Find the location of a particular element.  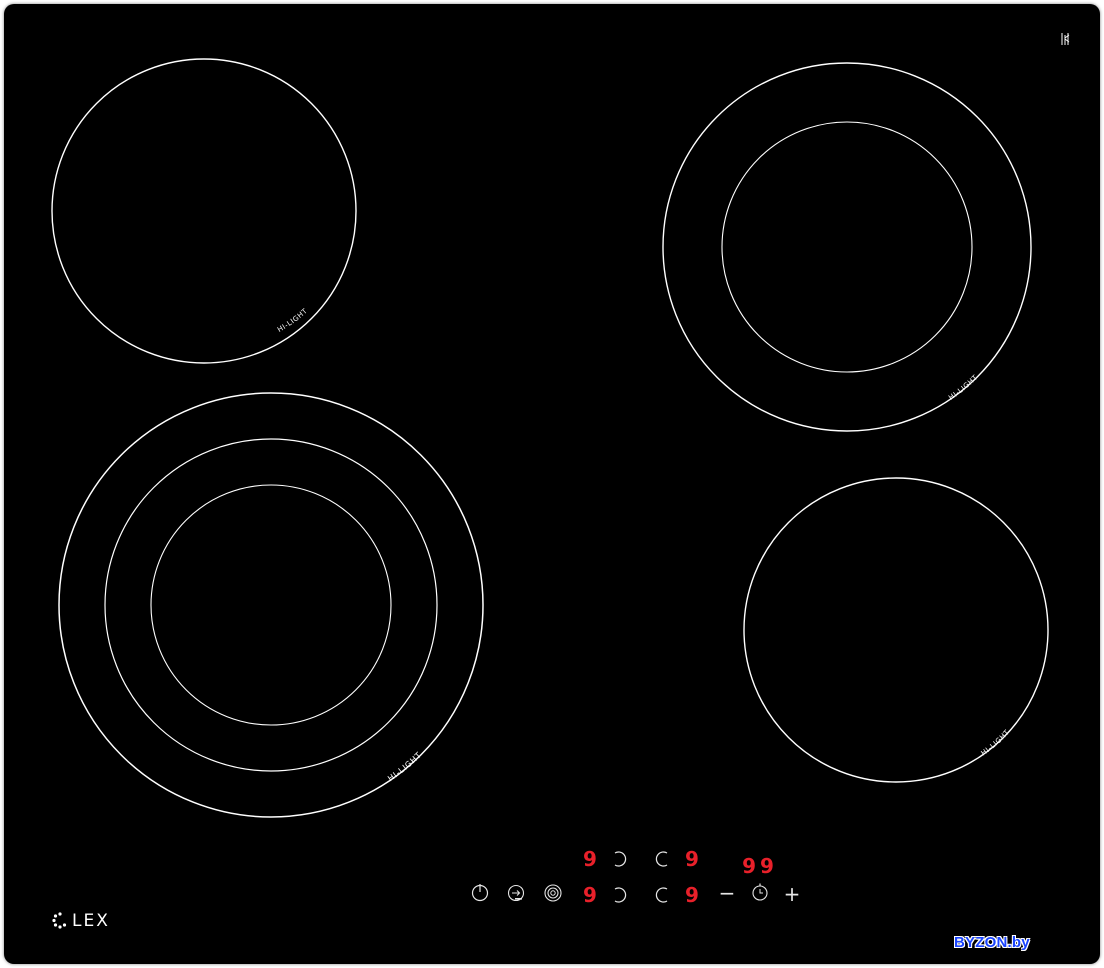

extension-zone-icon is located at coordinates (553, 893).